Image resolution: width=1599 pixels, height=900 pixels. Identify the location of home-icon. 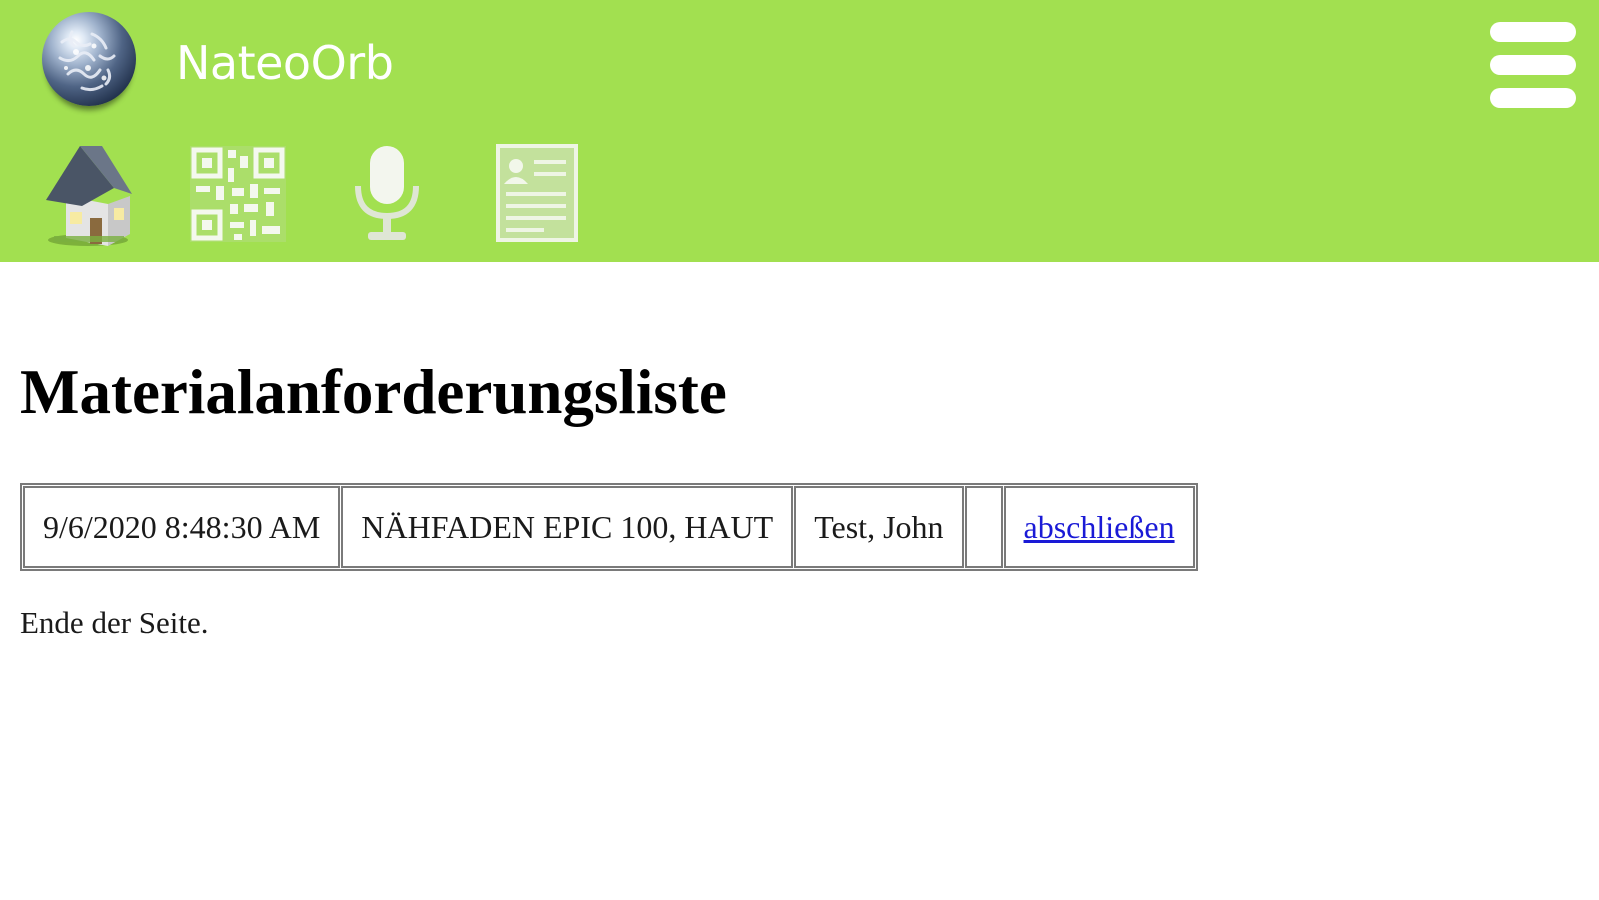
(85, 196).